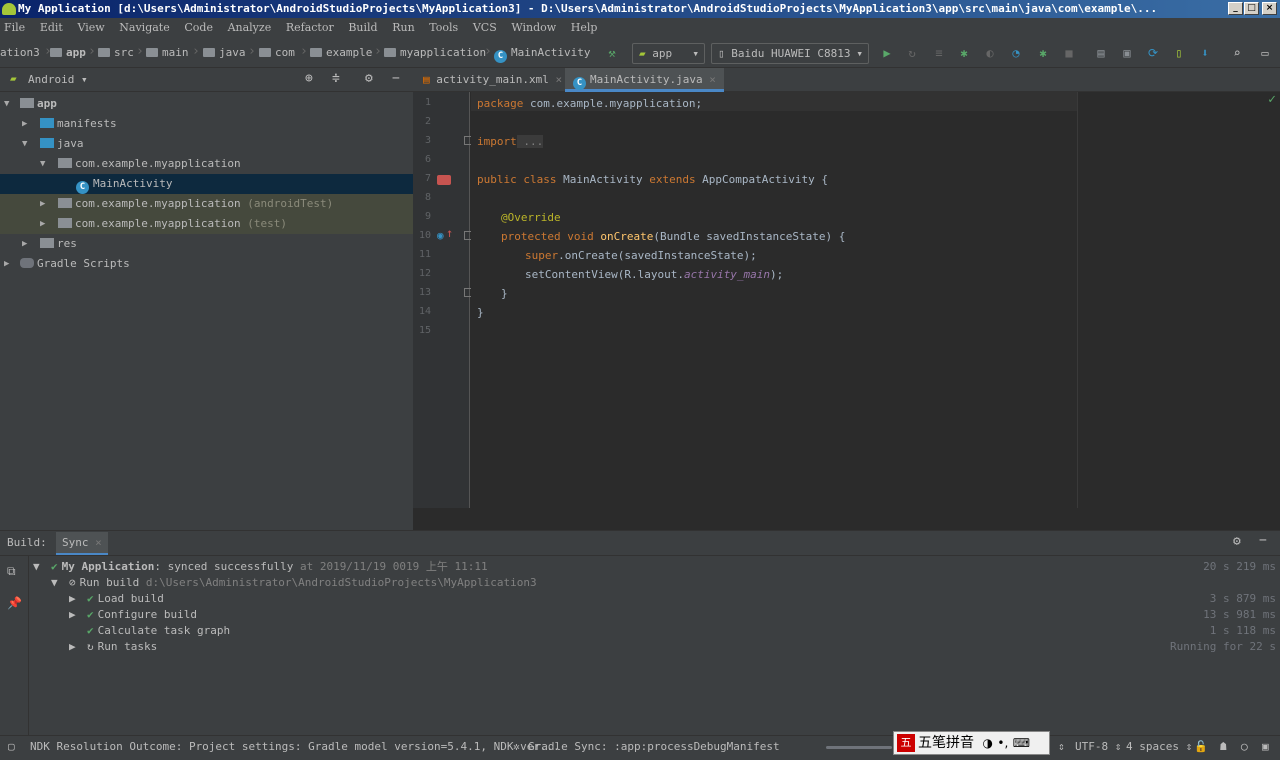 This screenshot has height=760, width=1280. I want to click on line-number: 13, so click(424, 292).